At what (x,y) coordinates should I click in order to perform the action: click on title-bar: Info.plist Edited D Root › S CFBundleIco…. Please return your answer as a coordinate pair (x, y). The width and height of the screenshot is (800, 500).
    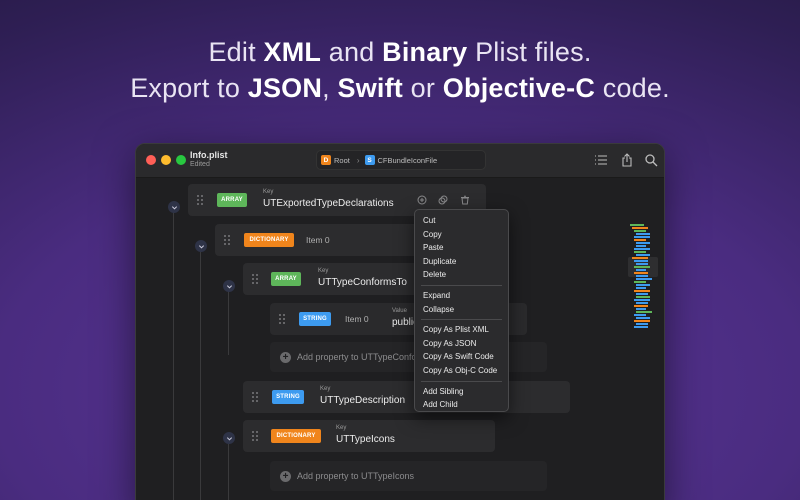
    Looking at the image, I should click on (400, 161).